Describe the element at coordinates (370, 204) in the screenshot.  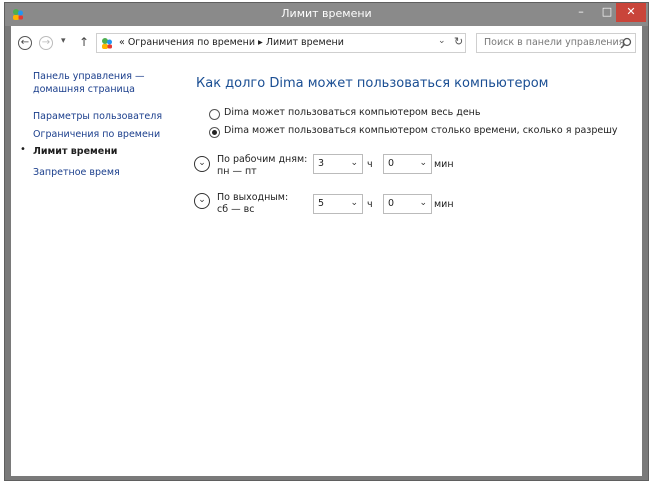
I see `weekend-hours-unit: ч` at that location.